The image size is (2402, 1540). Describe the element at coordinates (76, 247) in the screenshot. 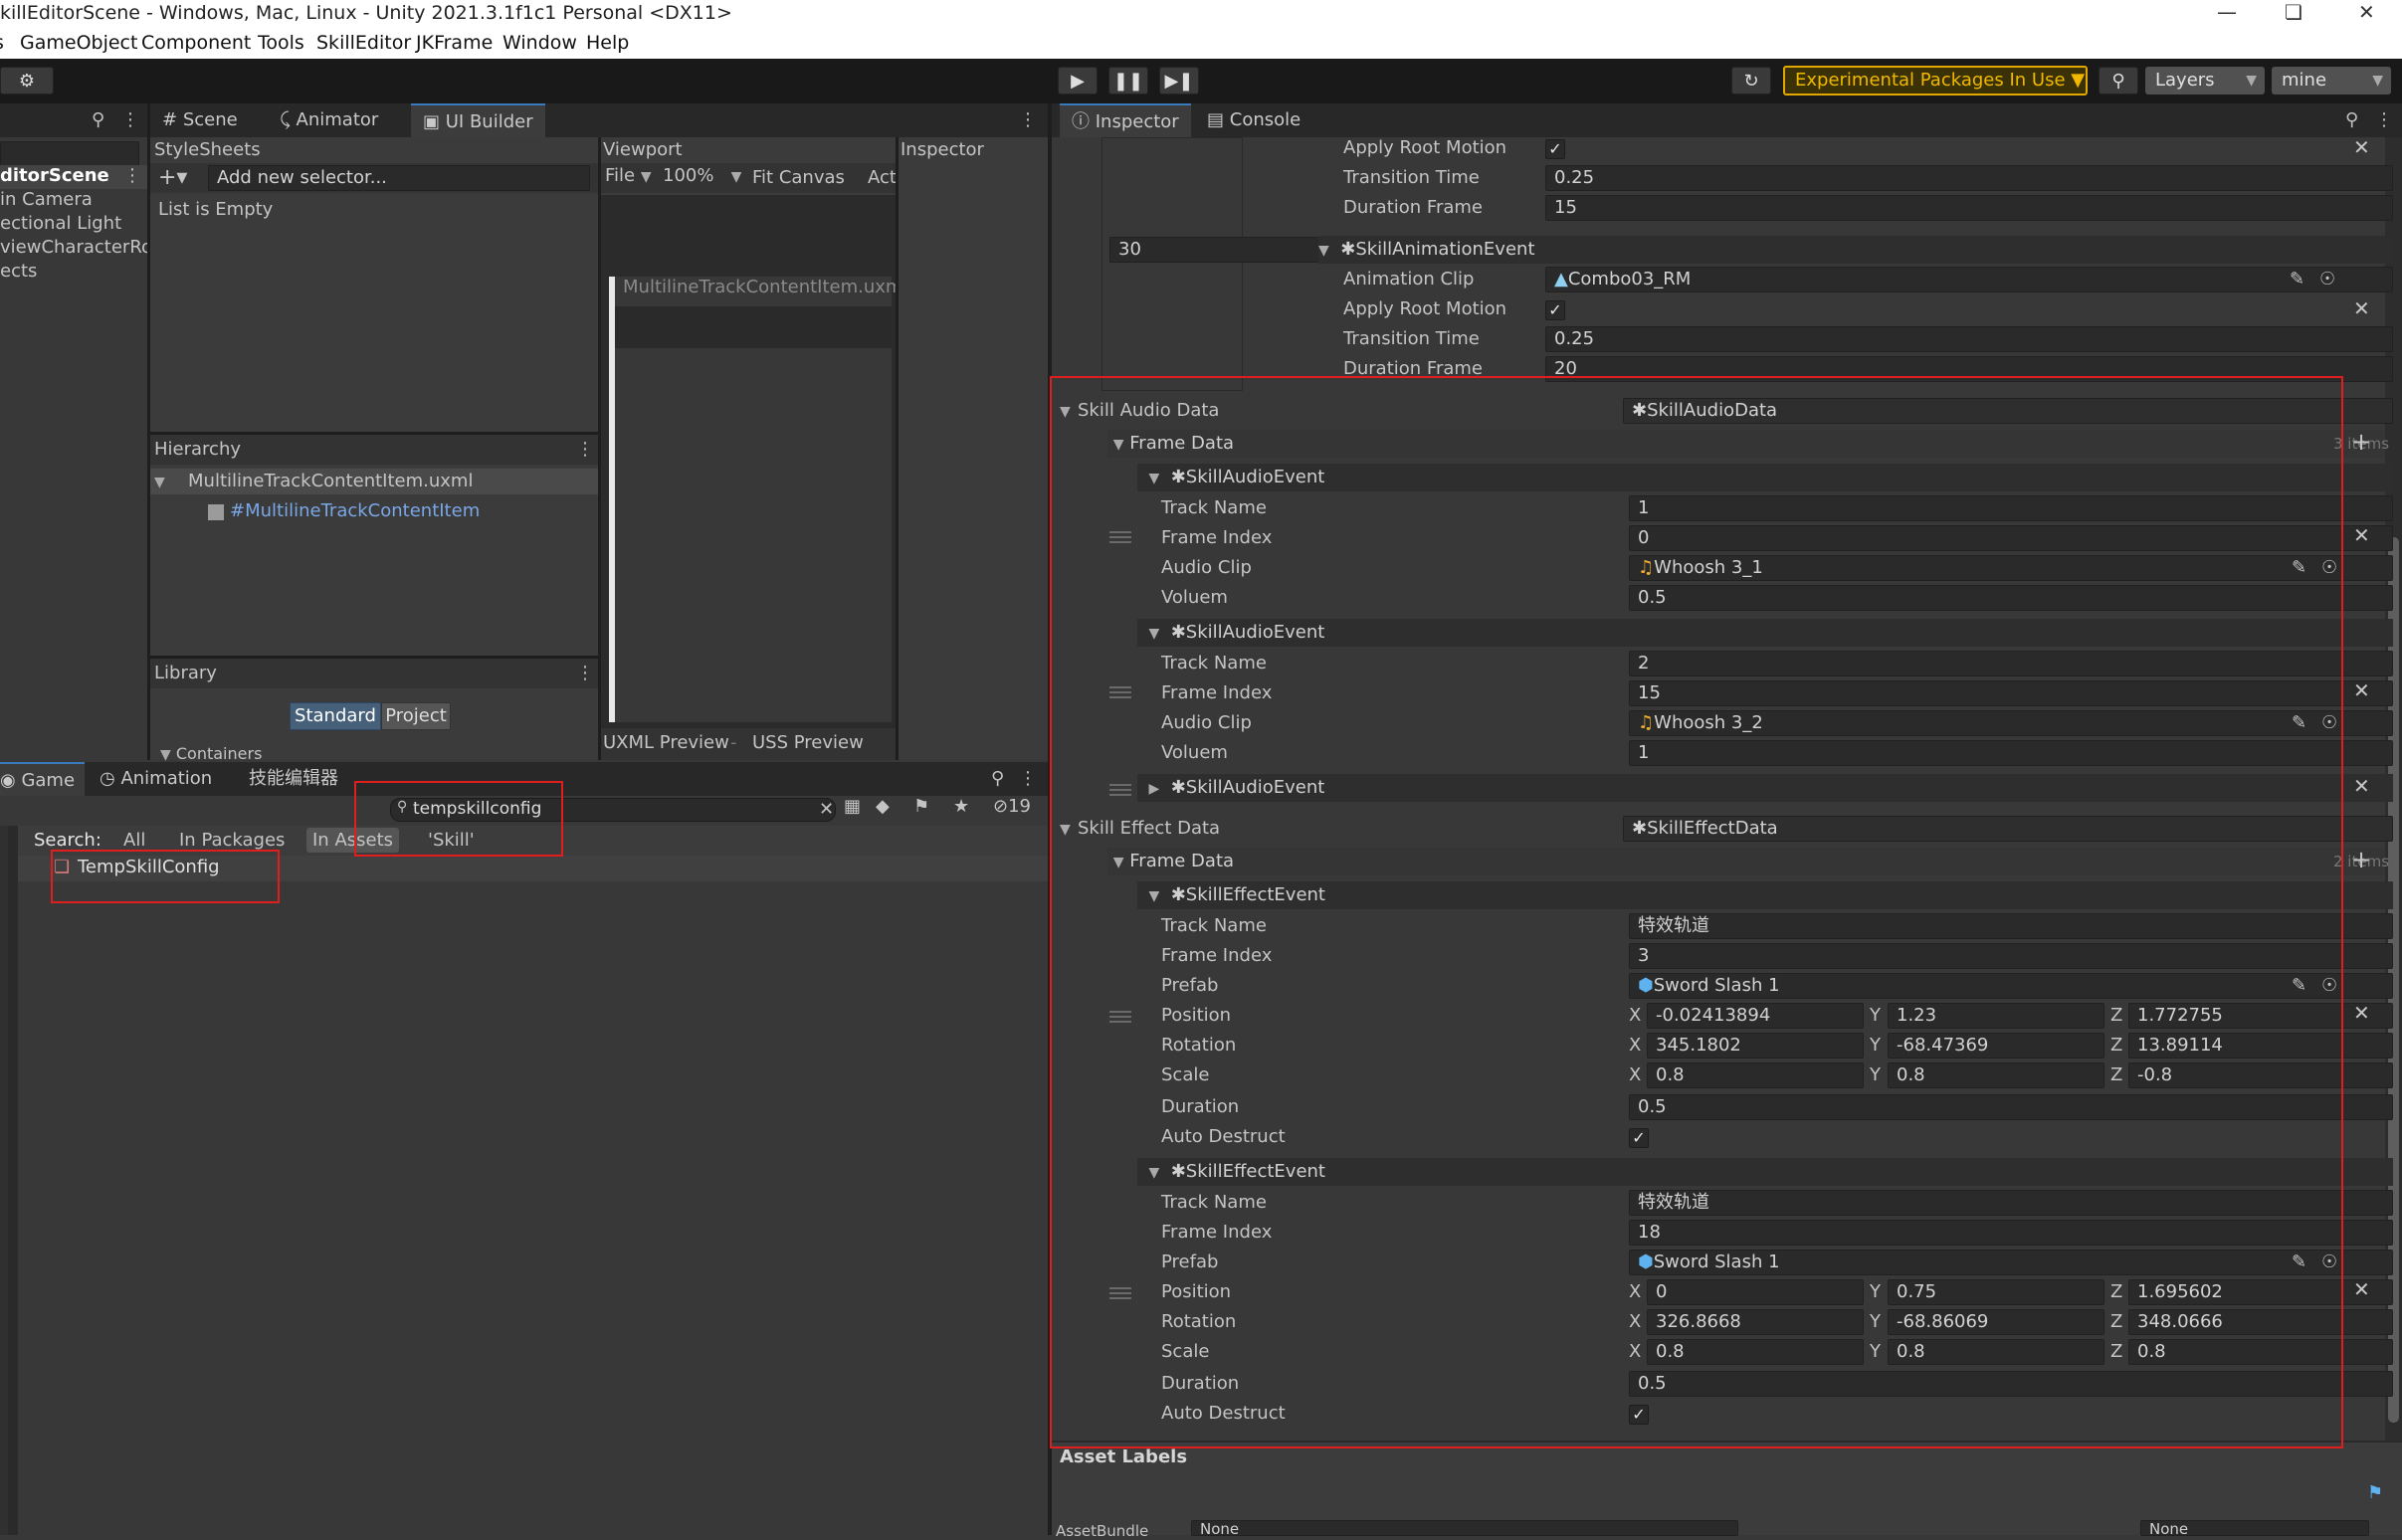

I see `hierarchy-item: viewCharacterRo` at that location.